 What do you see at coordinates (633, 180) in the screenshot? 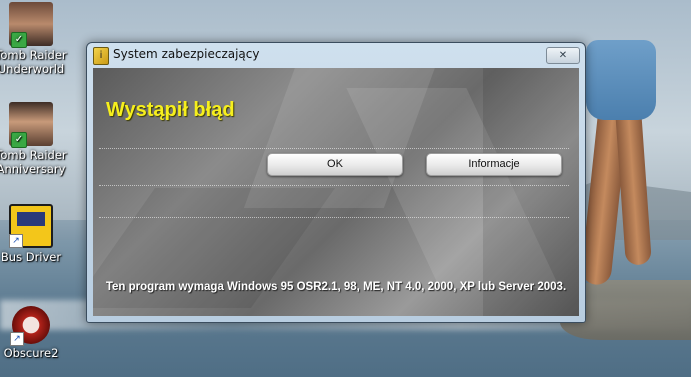
I see `wallpaper-leg` at bounding box center [633, 180].